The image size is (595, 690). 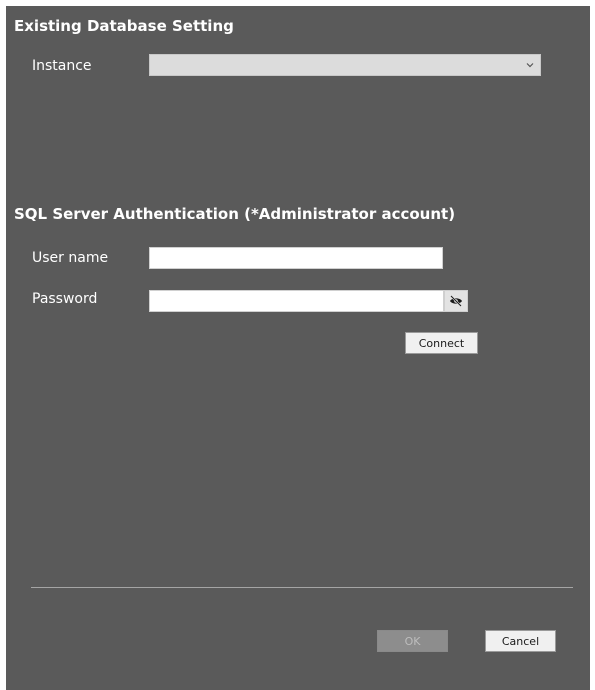 I want to click on ok-button: OK, so click(x=412, y=641).